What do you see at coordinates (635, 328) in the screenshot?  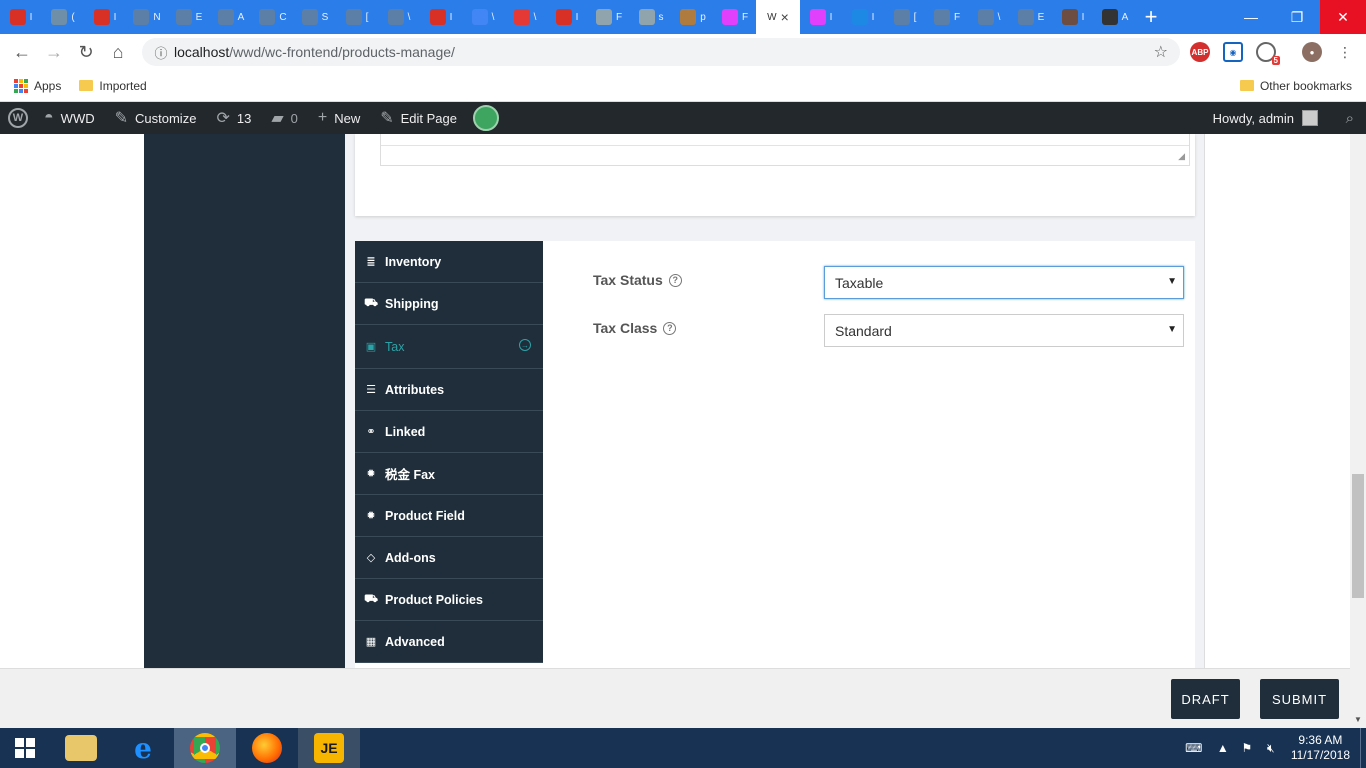 I see `tax-class-row: Tax Class ?` at bounding box center [635, 328].